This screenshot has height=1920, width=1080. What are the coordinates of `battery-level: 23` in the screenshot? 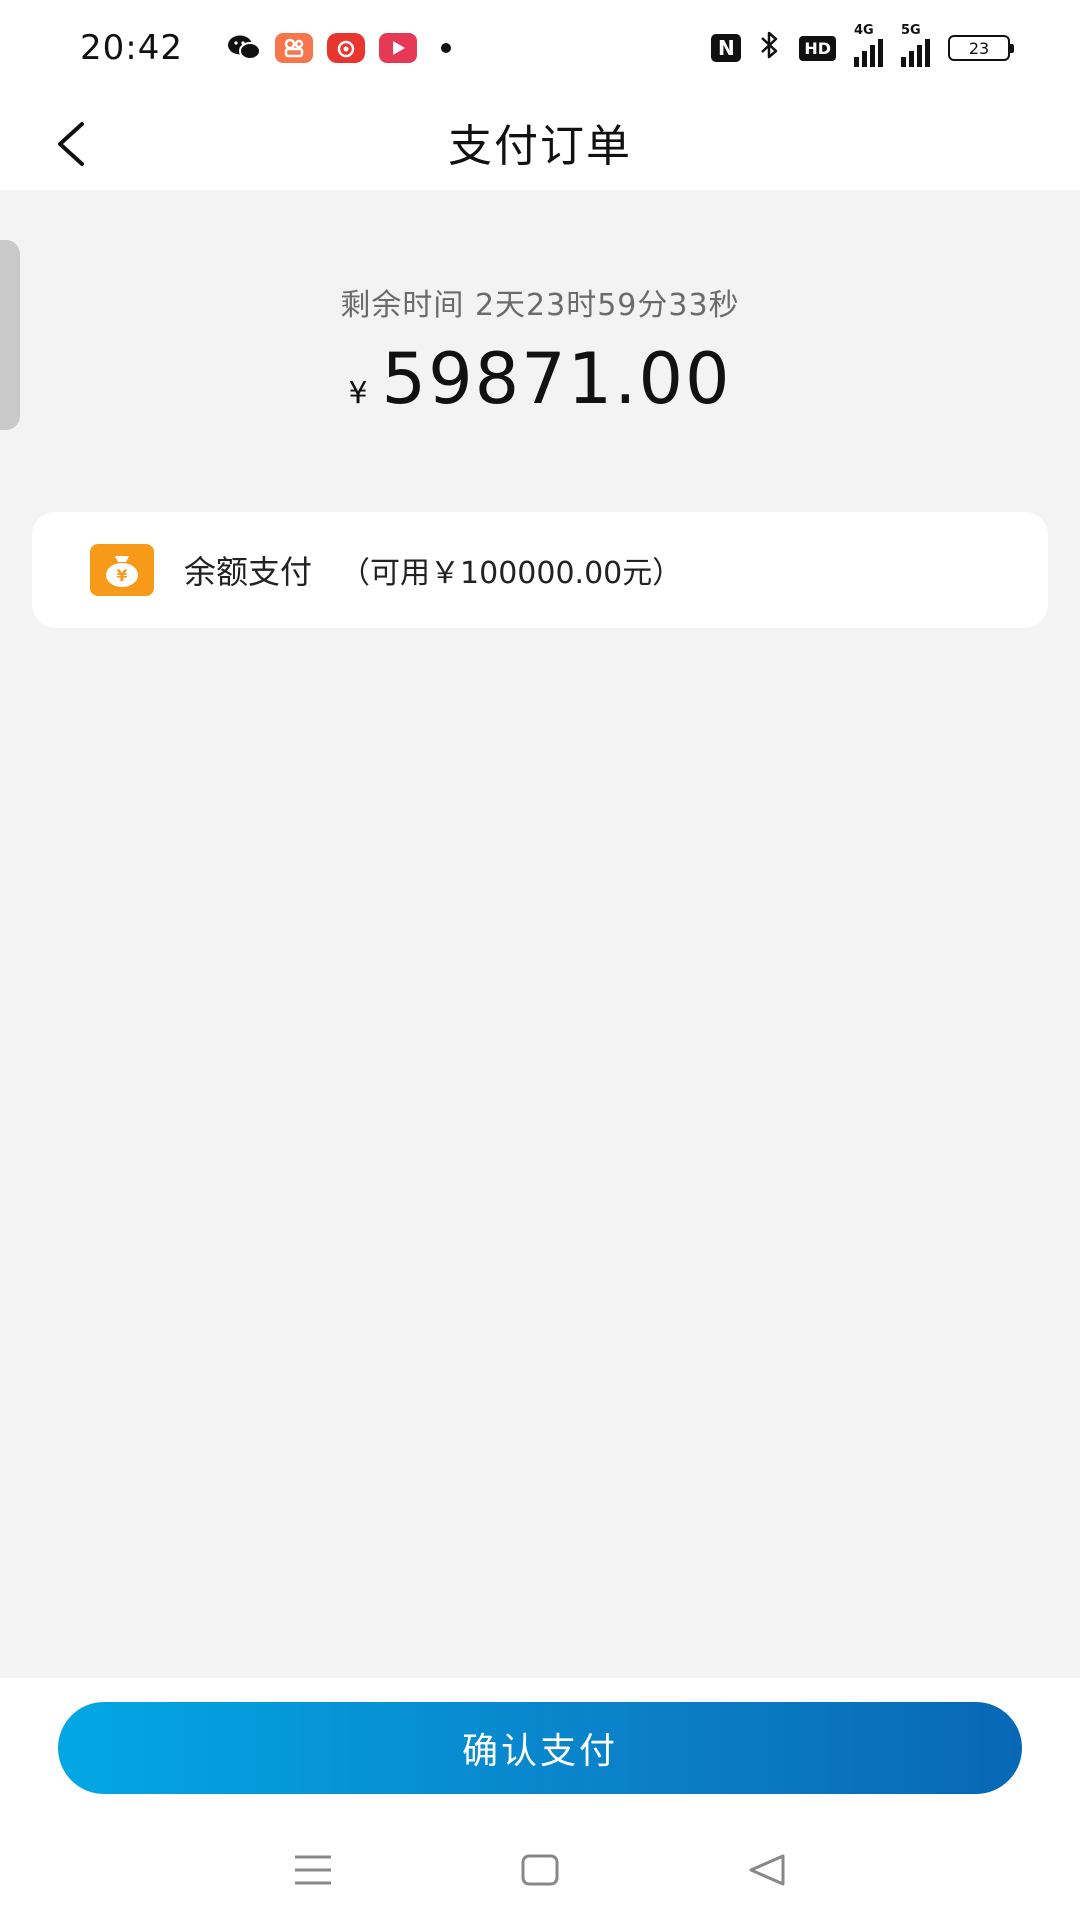 It's located at (979, 48).